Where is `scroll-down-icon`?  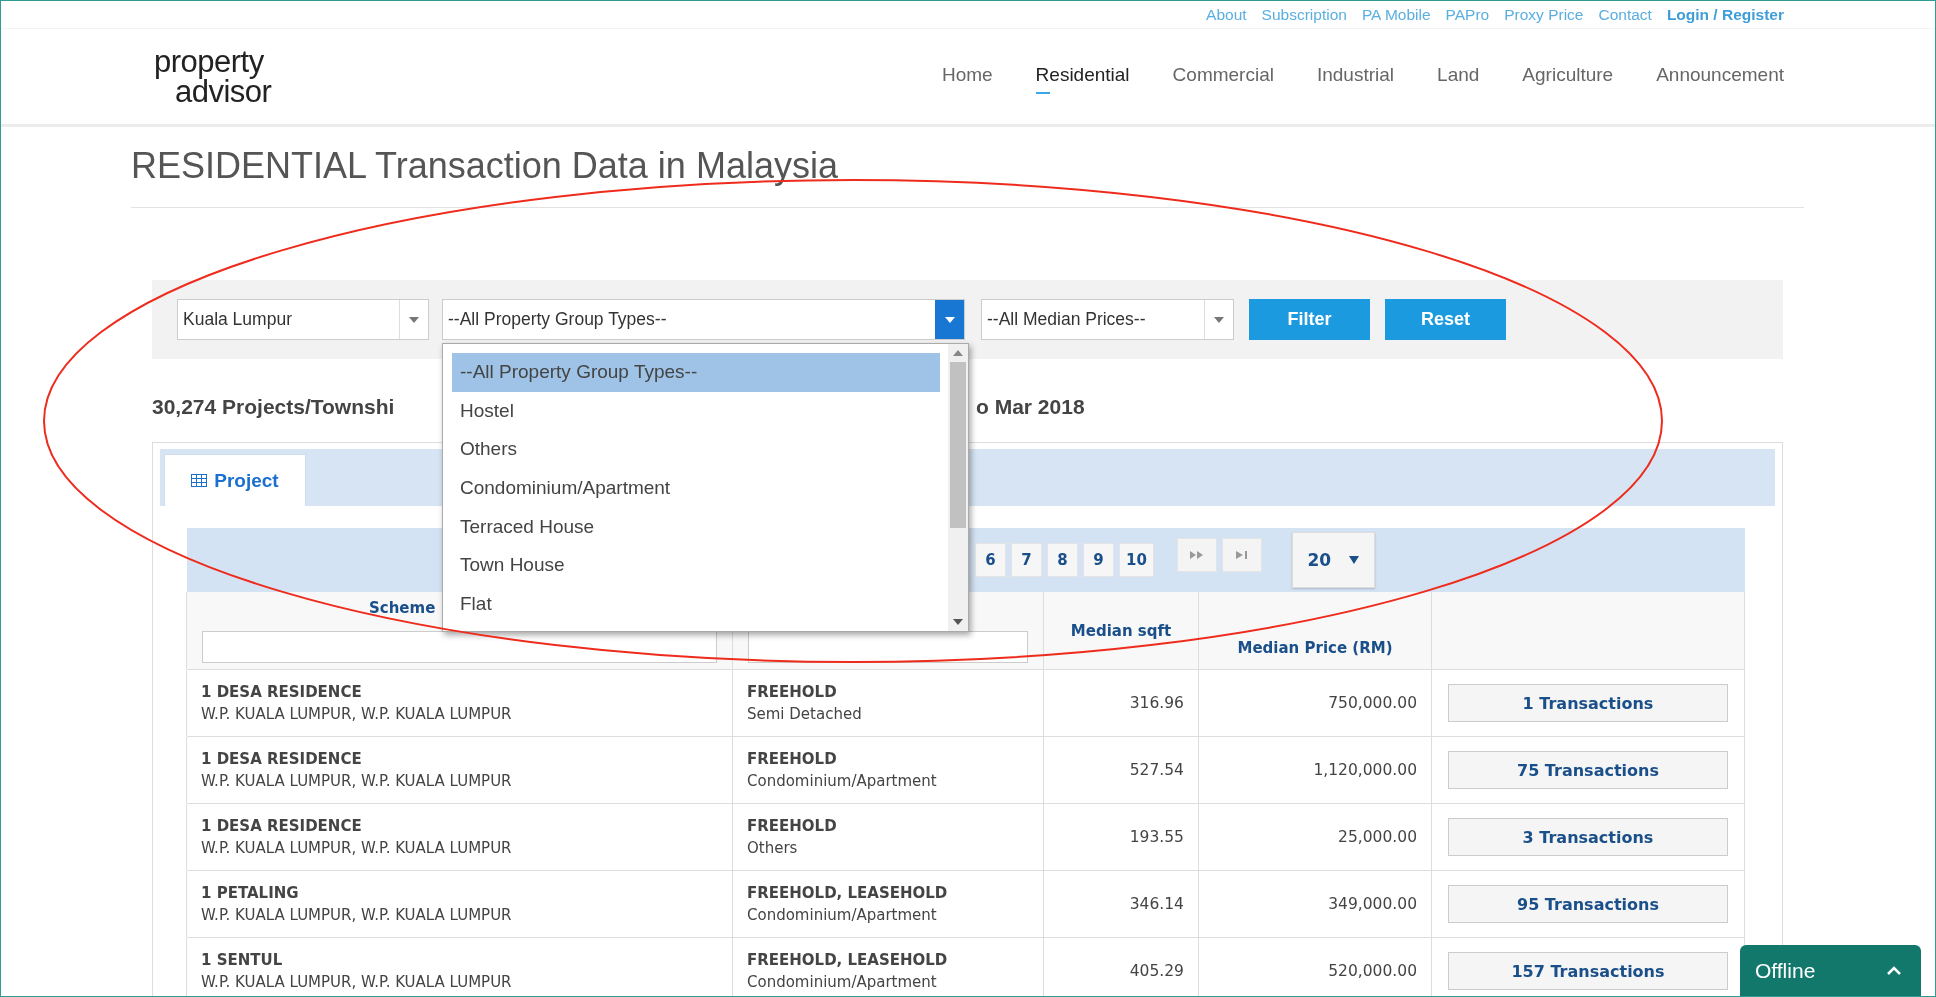 scroll-down-icon is located at coordinates (958, 622).